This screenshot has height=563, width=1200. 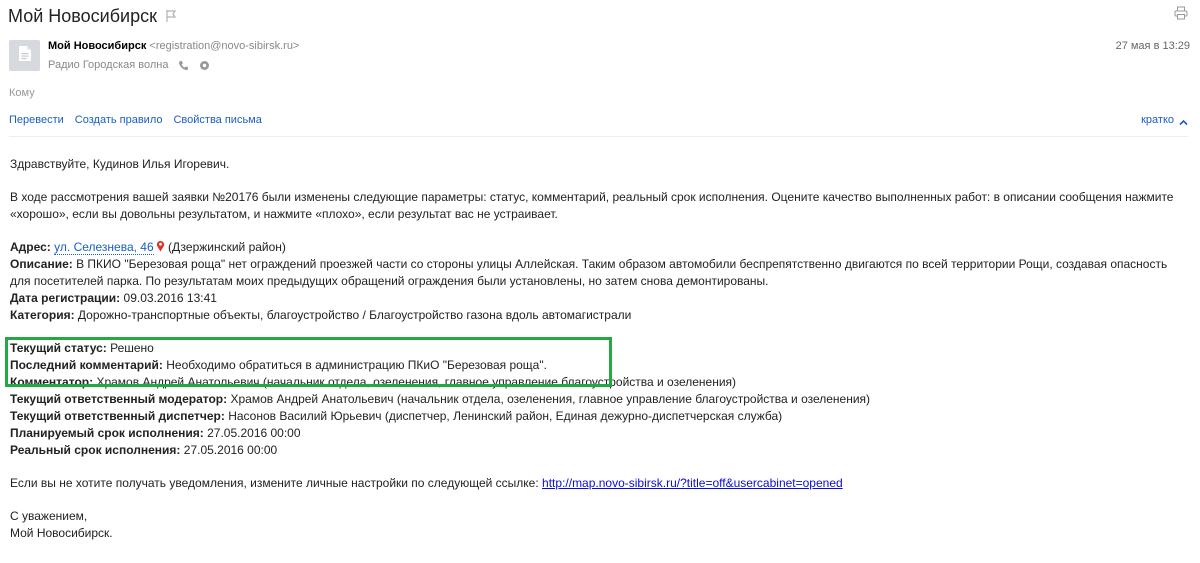 What do you see at coordinates (230, 450) in the screenshot?
I see `real-deadline-value: 27.05.2016 00:00` at bounding box center [230, 450].